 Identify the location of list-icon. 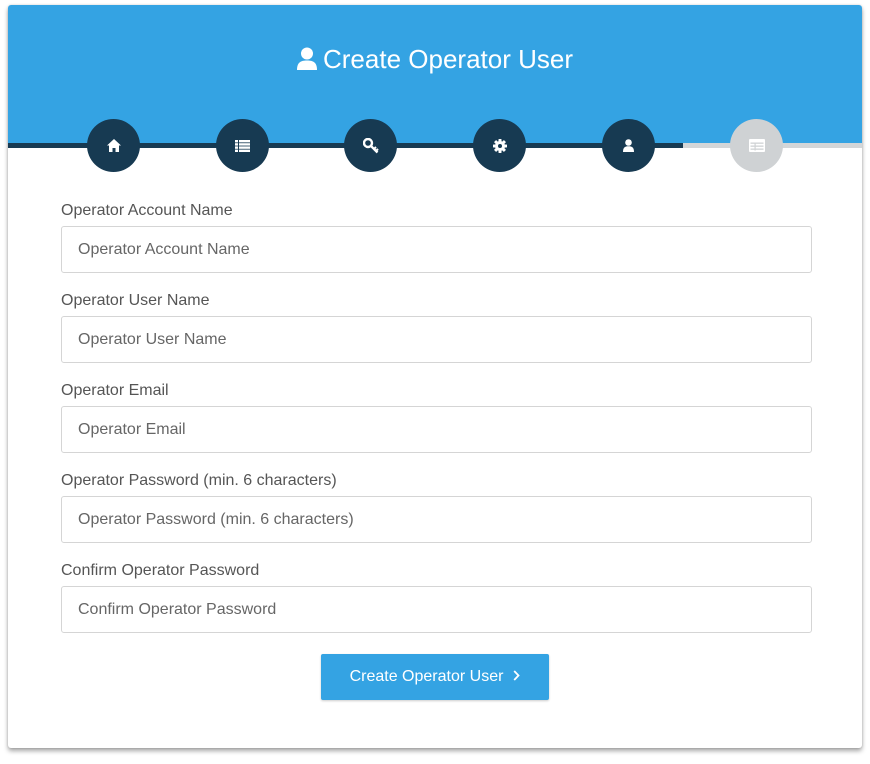
(242, 145).